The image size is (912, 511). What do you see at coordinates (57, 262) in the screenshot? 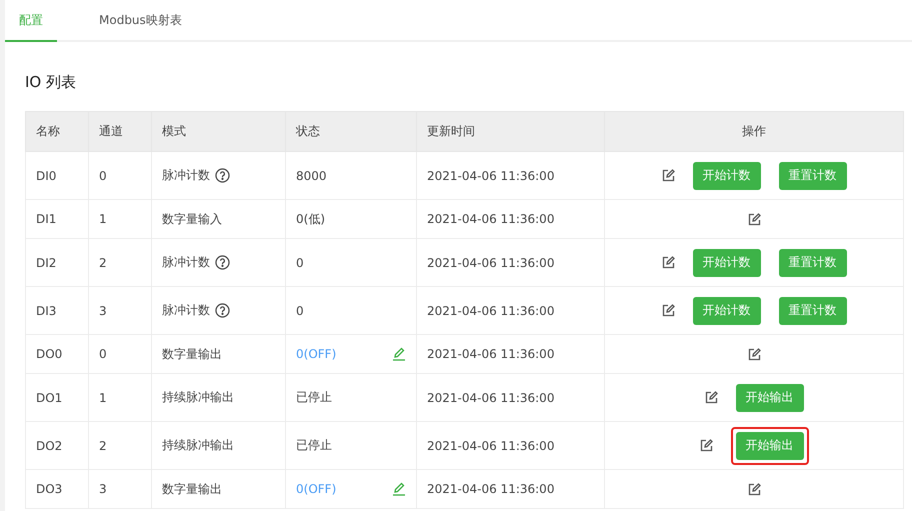
I see `table-cell: DI2` at bounding box center [57, 262].